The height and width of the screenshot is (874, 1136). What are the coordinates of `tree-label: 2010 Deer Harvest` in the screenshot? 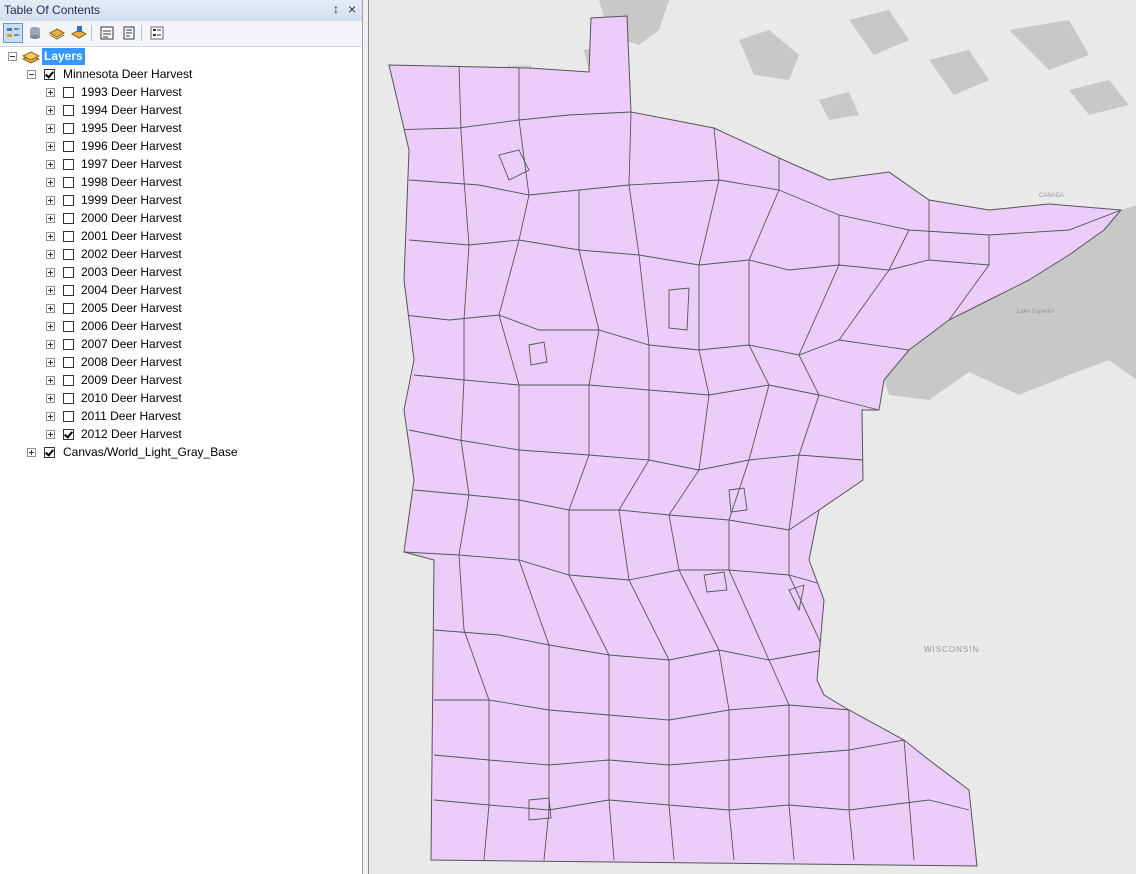 It's located at (131, 398).